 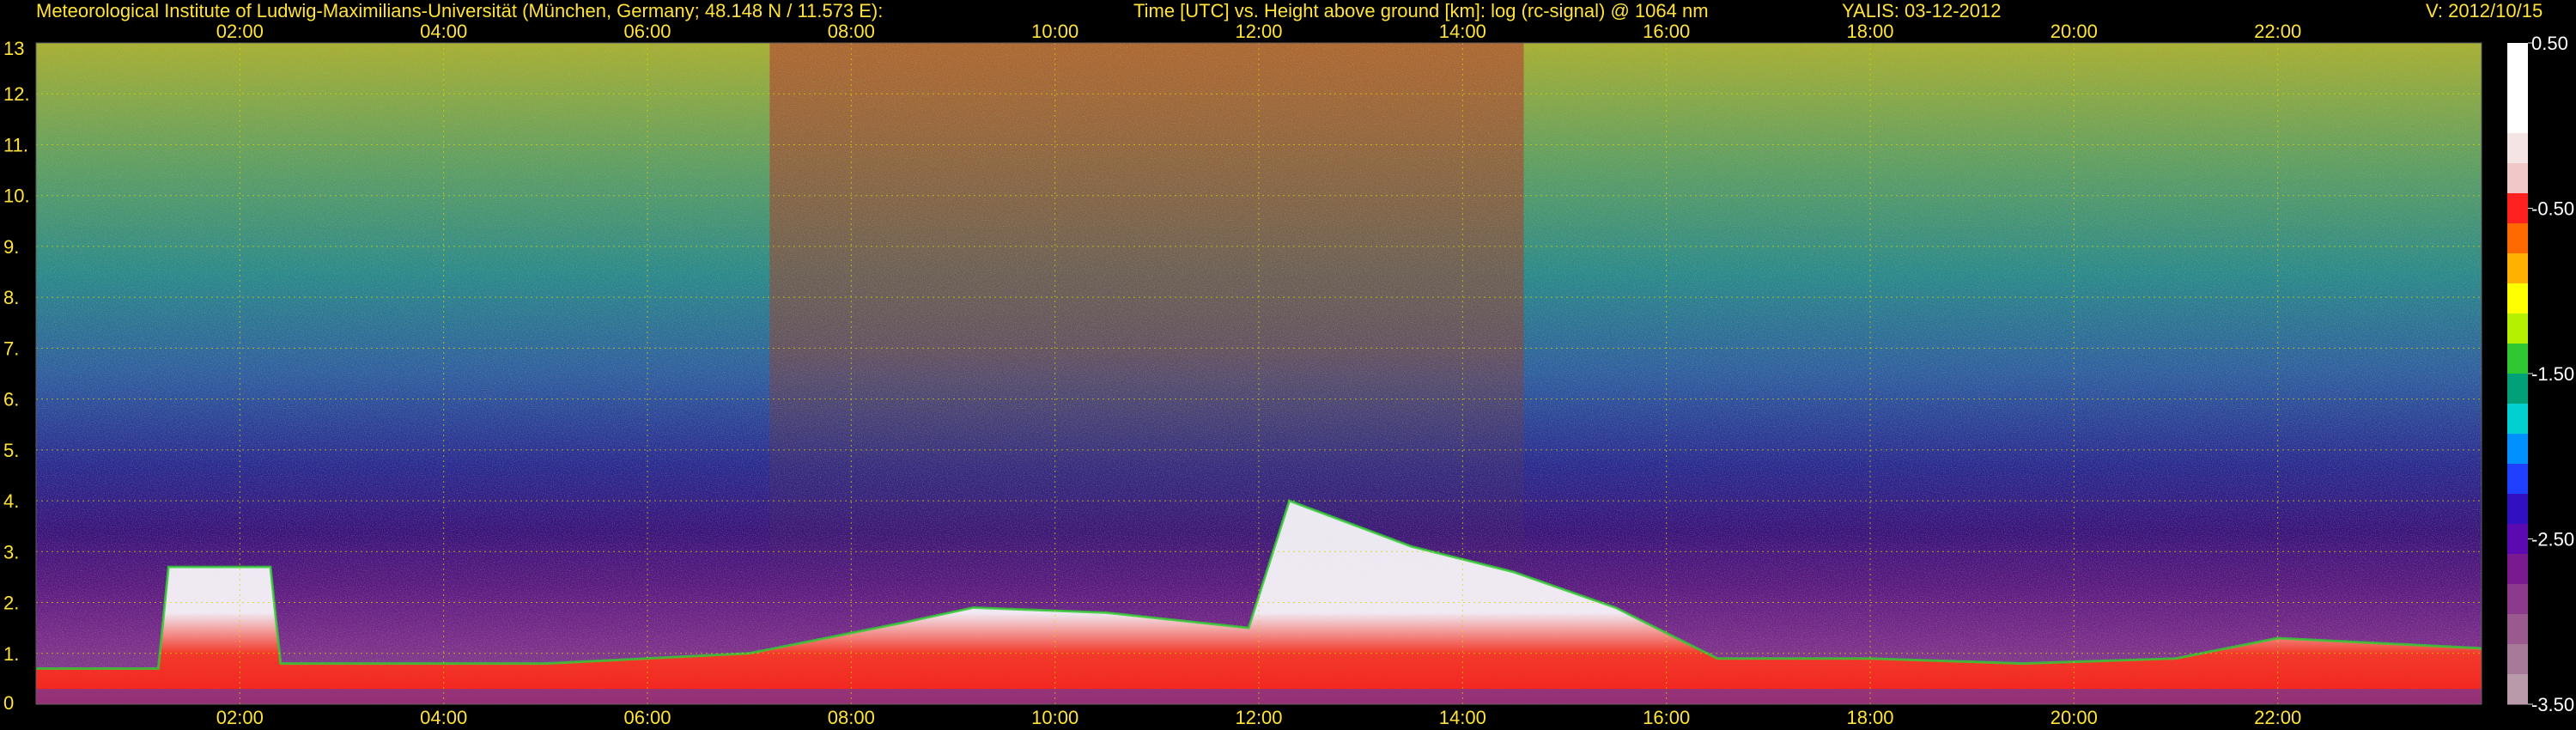 What do you see at coordinates (2277, 717) in the screenshot?
I see `x-tick-label: 22:00` at bounding box center [2277, 717].